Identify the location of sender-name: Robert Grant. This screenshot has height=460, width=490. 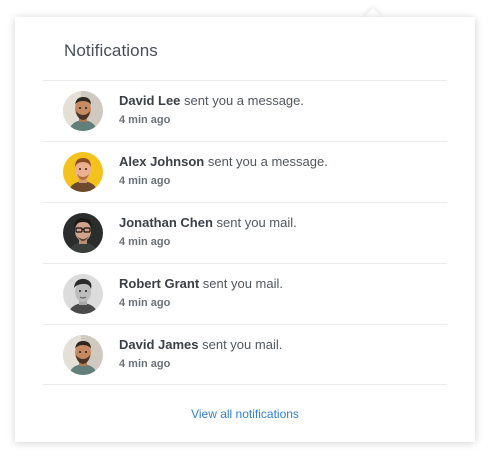
(159, 283).